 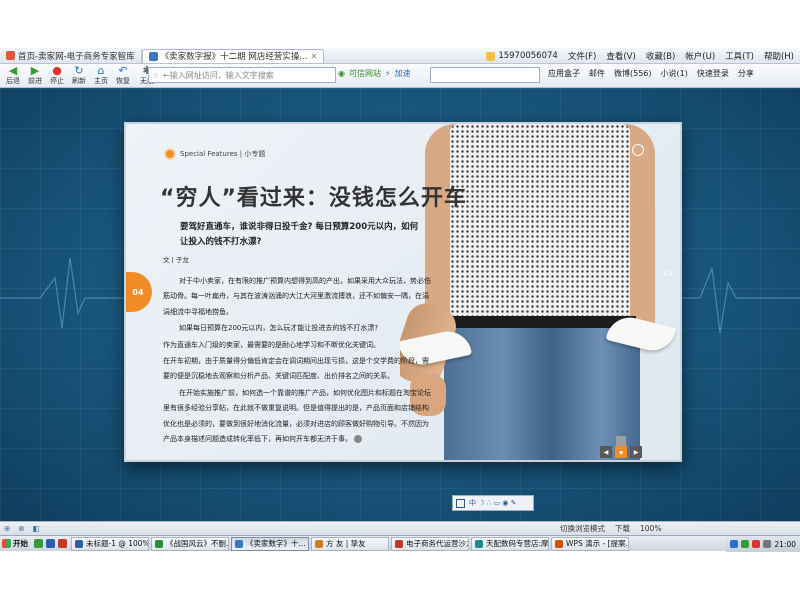 I want to click on paragraph: 如果每日预算在200元以内，怎么玩才能让投进去的钱不打水漂?, so click(x=279, y=328).